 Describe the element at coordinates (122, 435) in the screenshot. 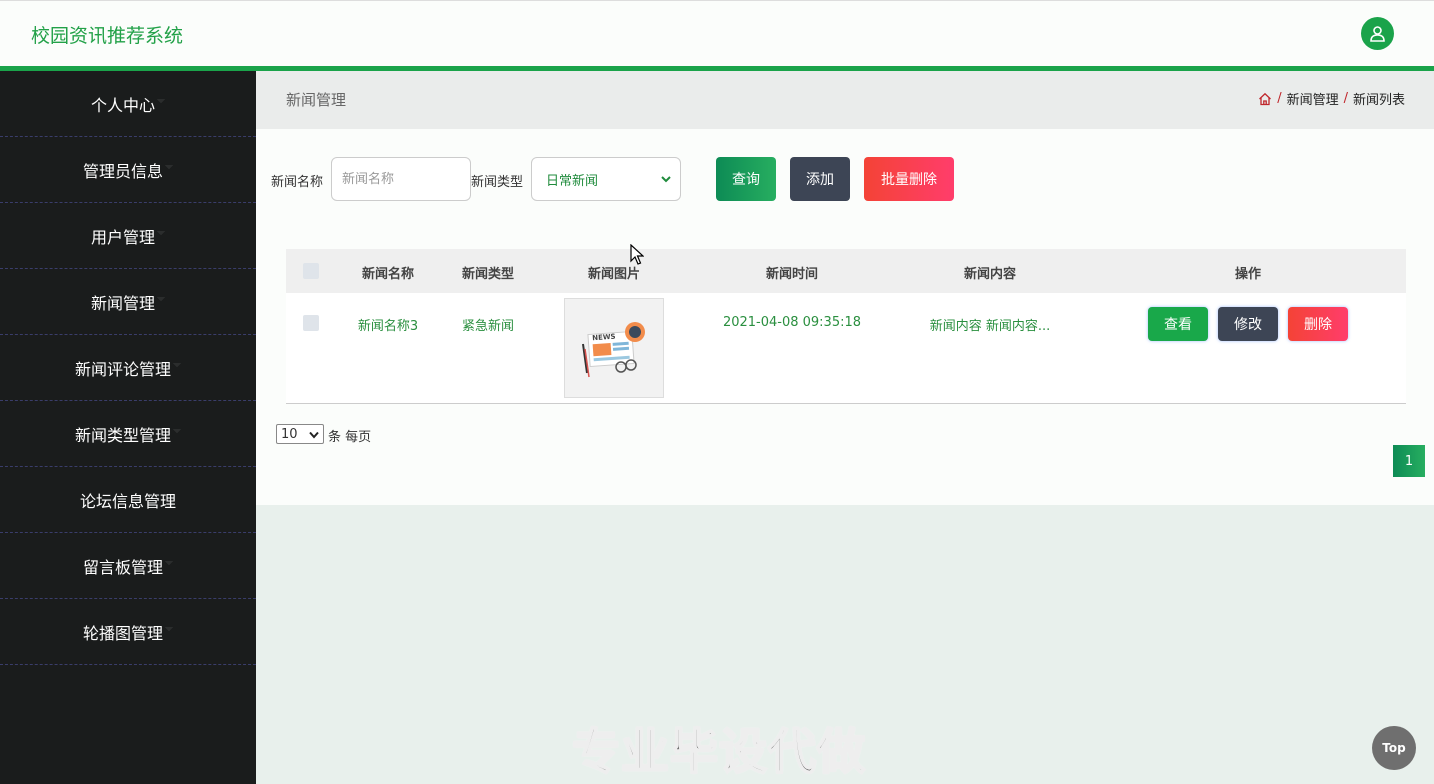

I see `sidebar-item-label: 新闻类型管理` at that location.